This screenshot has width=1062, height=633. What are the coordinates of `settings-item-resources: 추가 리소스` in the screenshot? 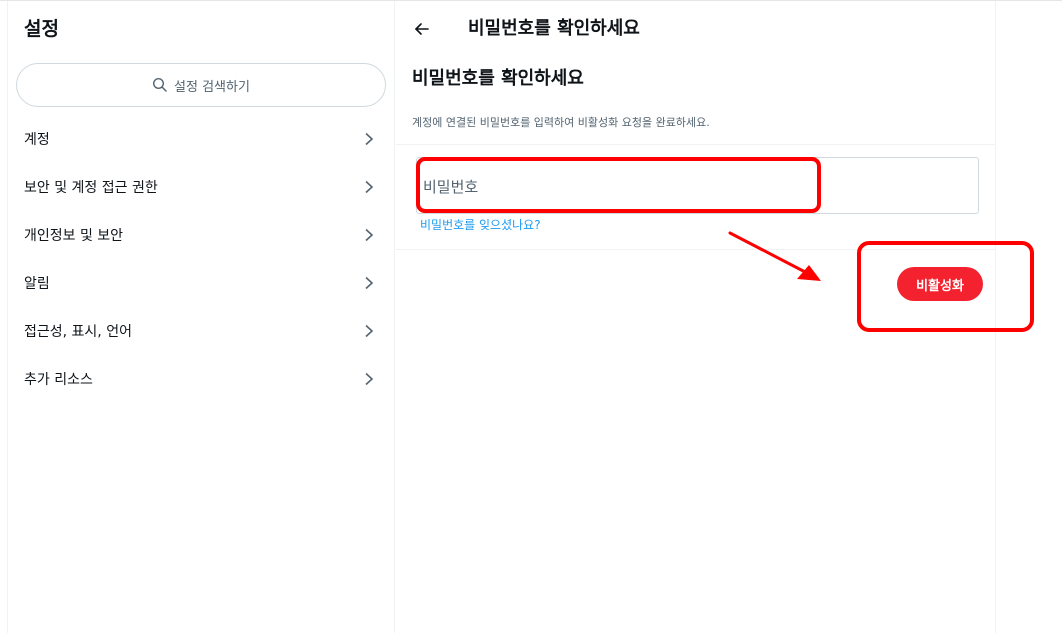 It's located at (201, 379).